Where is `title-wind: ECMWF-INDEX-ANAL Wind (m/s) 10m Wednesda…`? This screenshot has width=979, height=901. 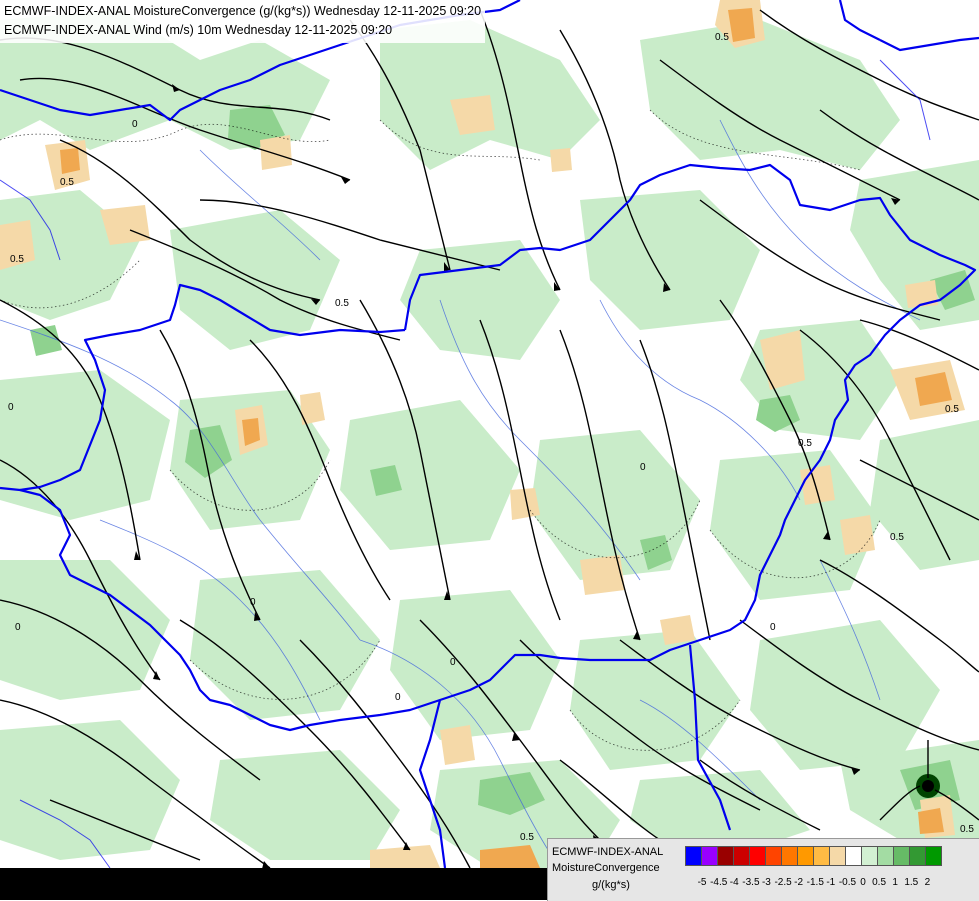 title-wind: ECMWF-INDEX-ANAL Wind (m/s) 10m Wednesda… is located at coordinates (198, 30).